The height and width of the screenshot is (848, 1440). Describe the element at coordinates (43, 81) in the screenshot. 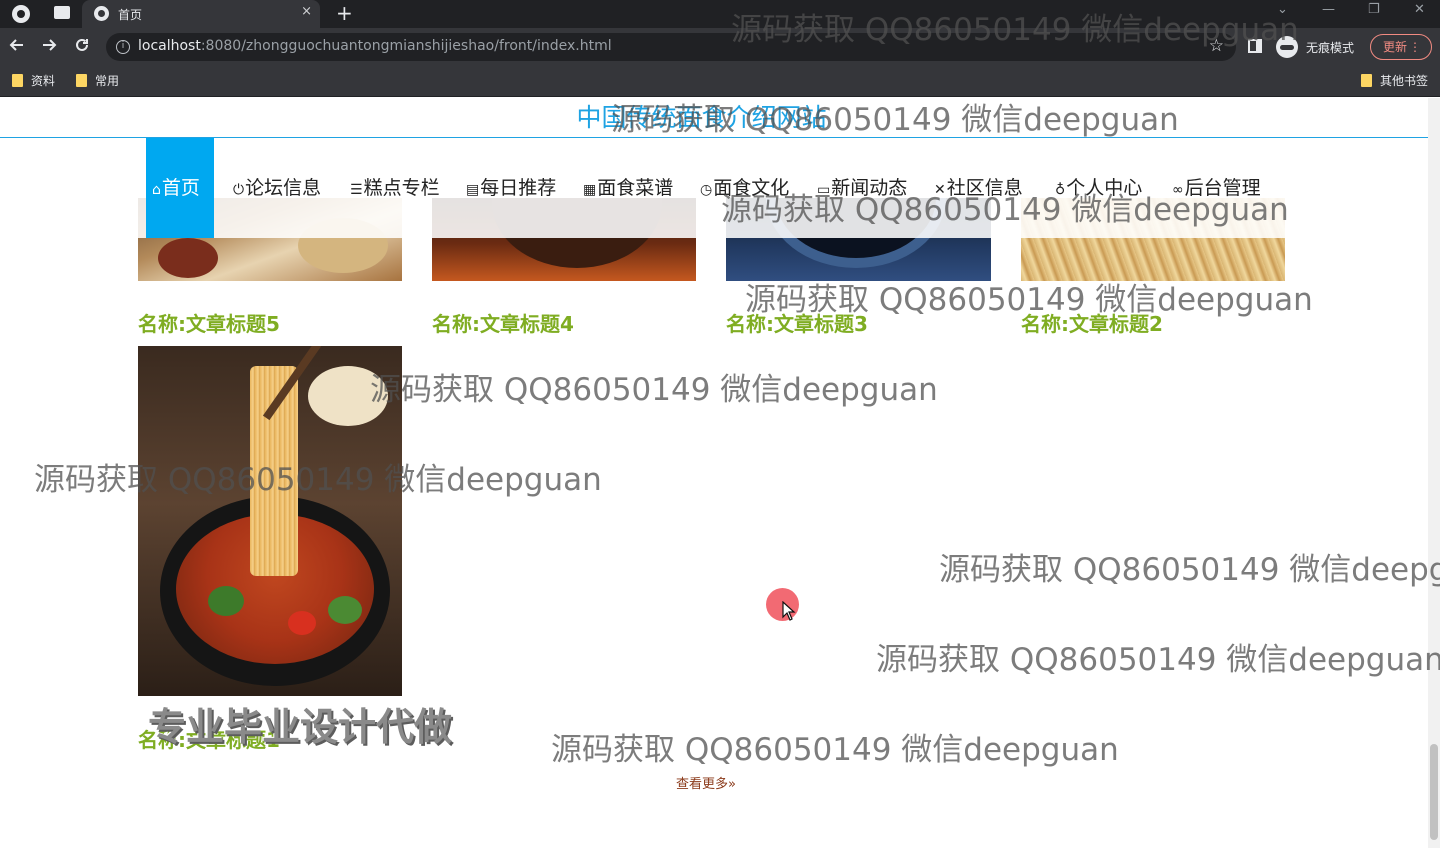

I see `bookmark-label: 资料` at that location.